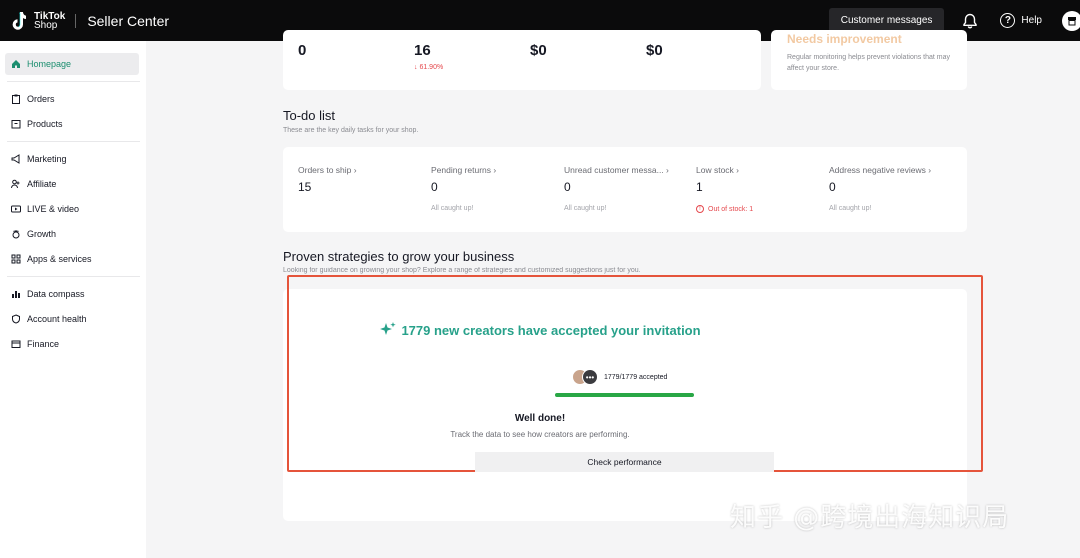 The height and width of the screenshot is (558, 1080). Describe the element at coordinates (47, 159) in the screenshot. I see `sidebar-item-label: Marketing` at that location.